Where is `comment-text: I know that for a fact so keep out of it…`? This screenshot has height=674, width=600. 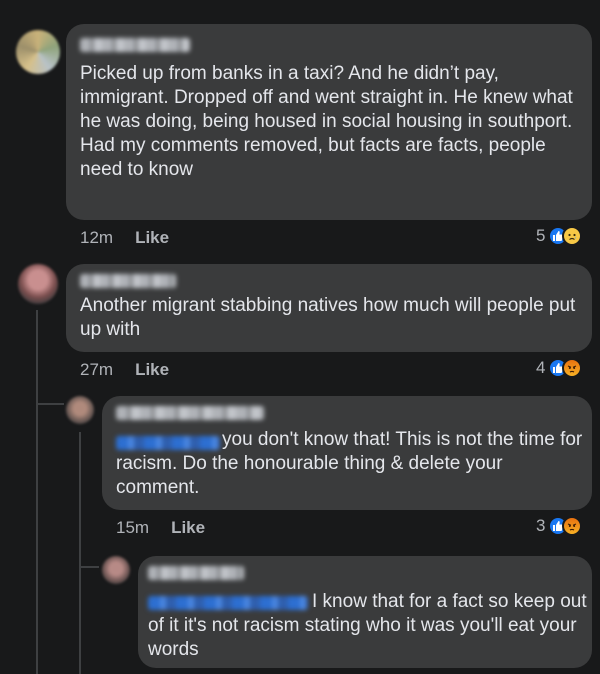
comment-text: I know that for a fact so keep out of it… is located at coordinates (367, 625).